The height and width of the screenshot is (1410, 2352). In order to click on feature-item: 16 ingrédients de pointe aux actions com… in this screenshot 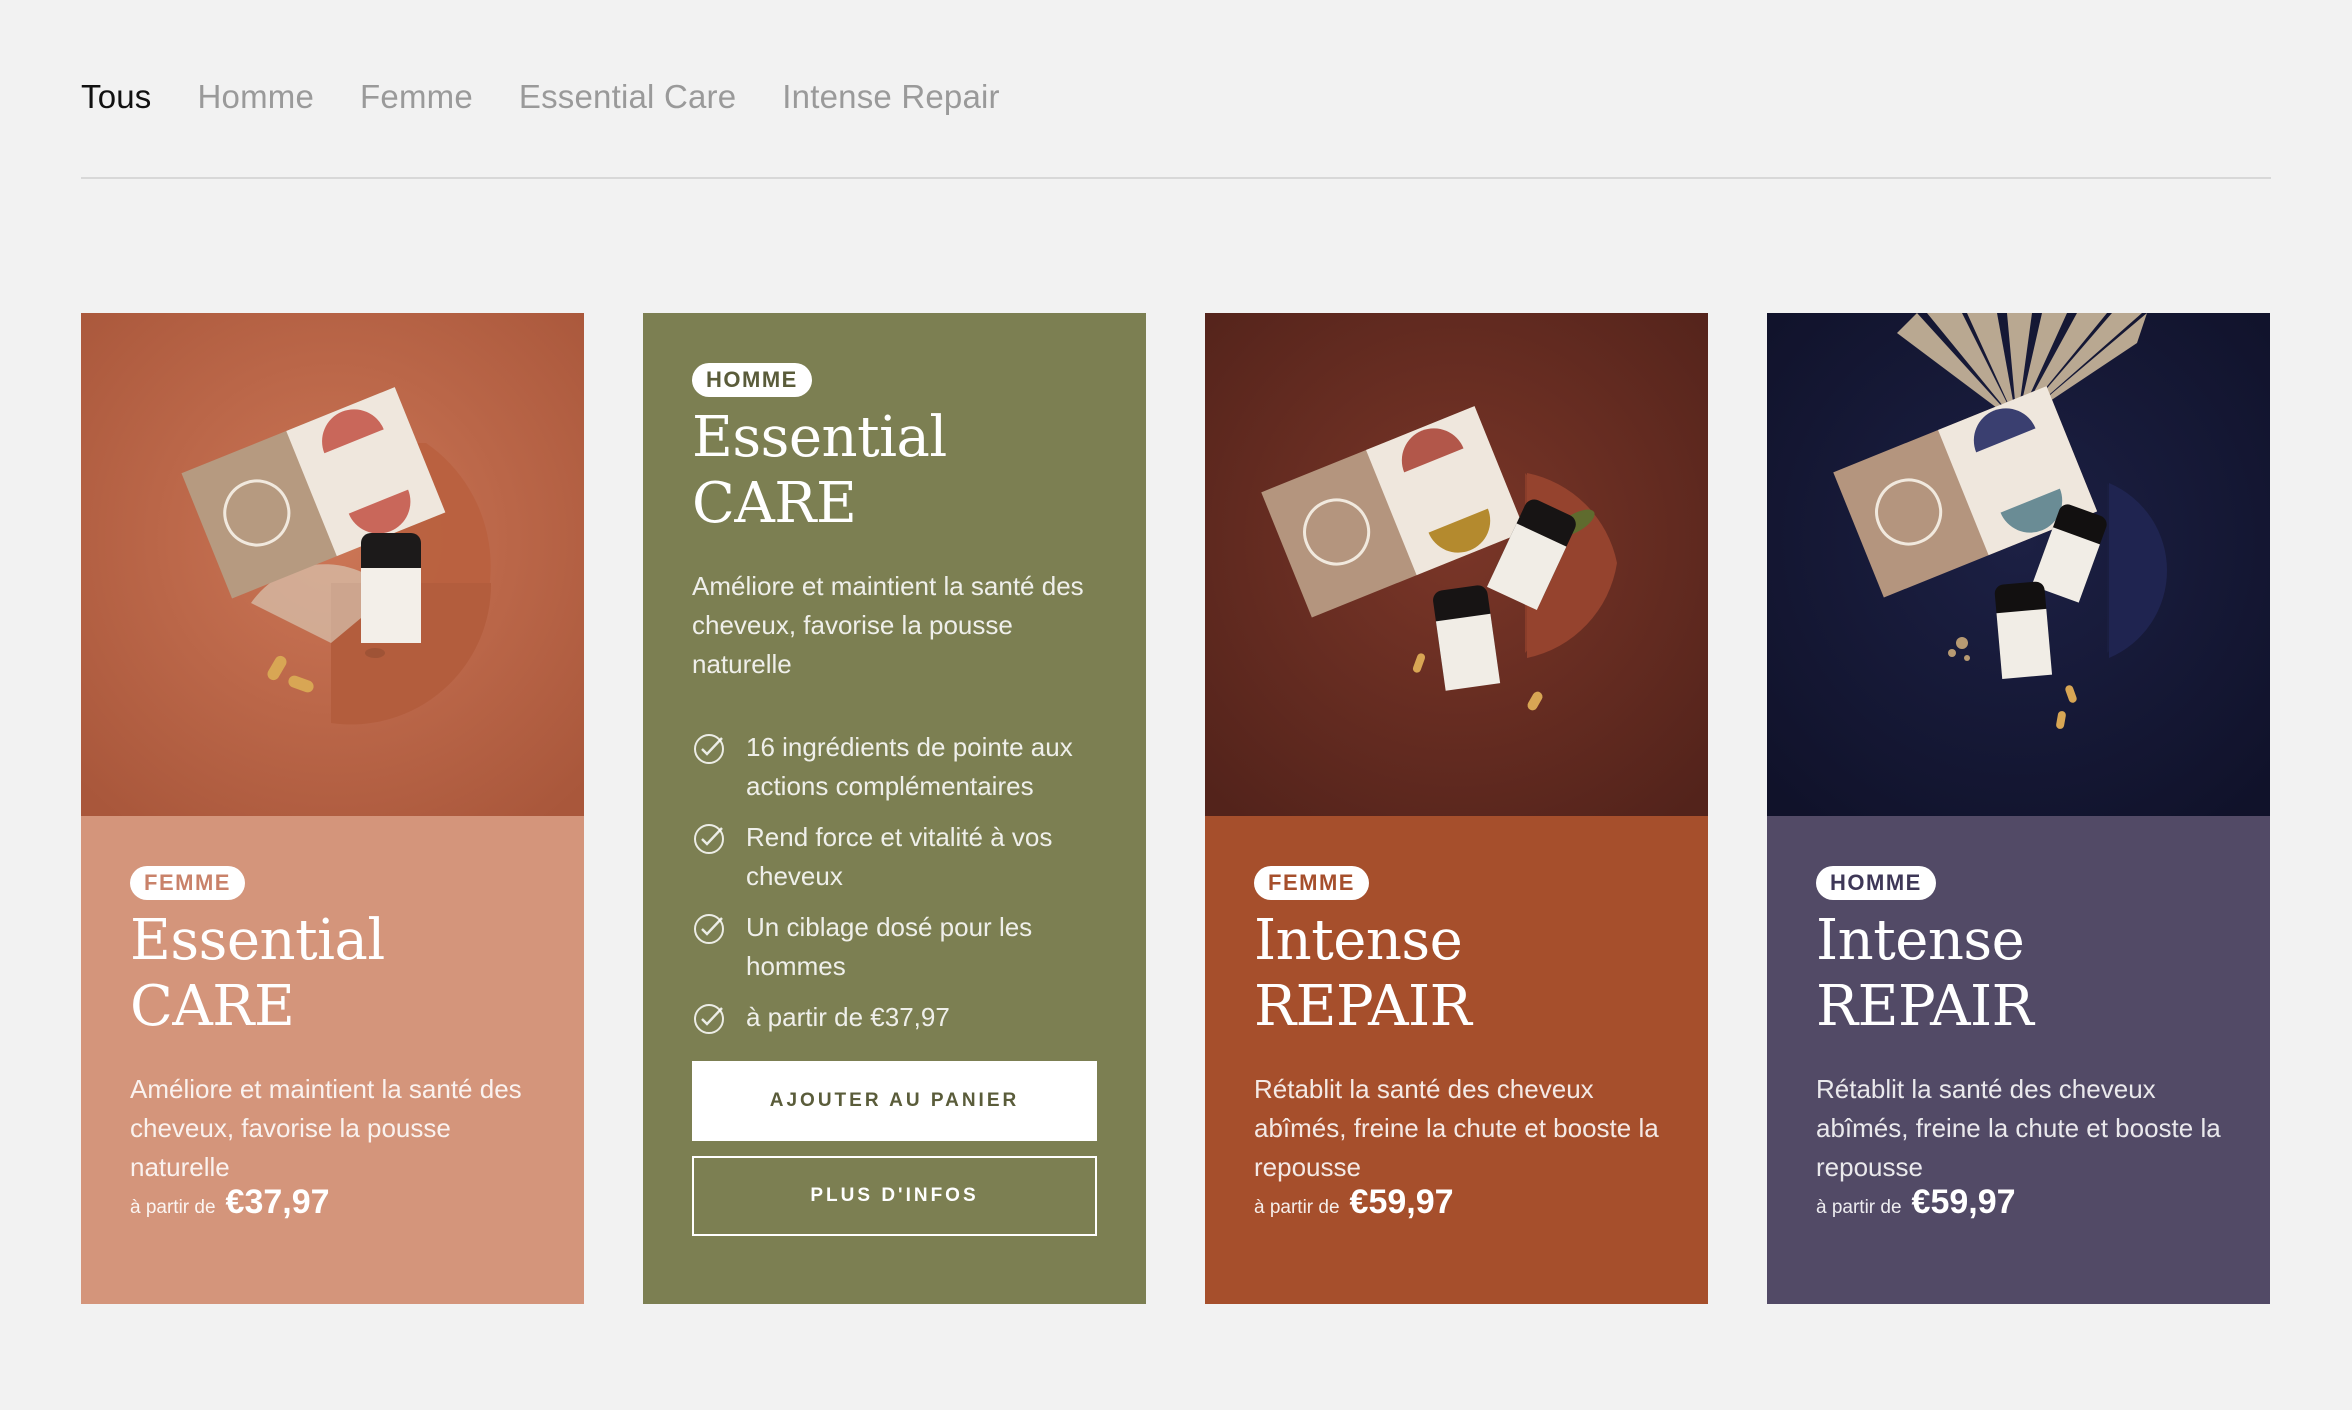, I will do `click(897, 767)`.